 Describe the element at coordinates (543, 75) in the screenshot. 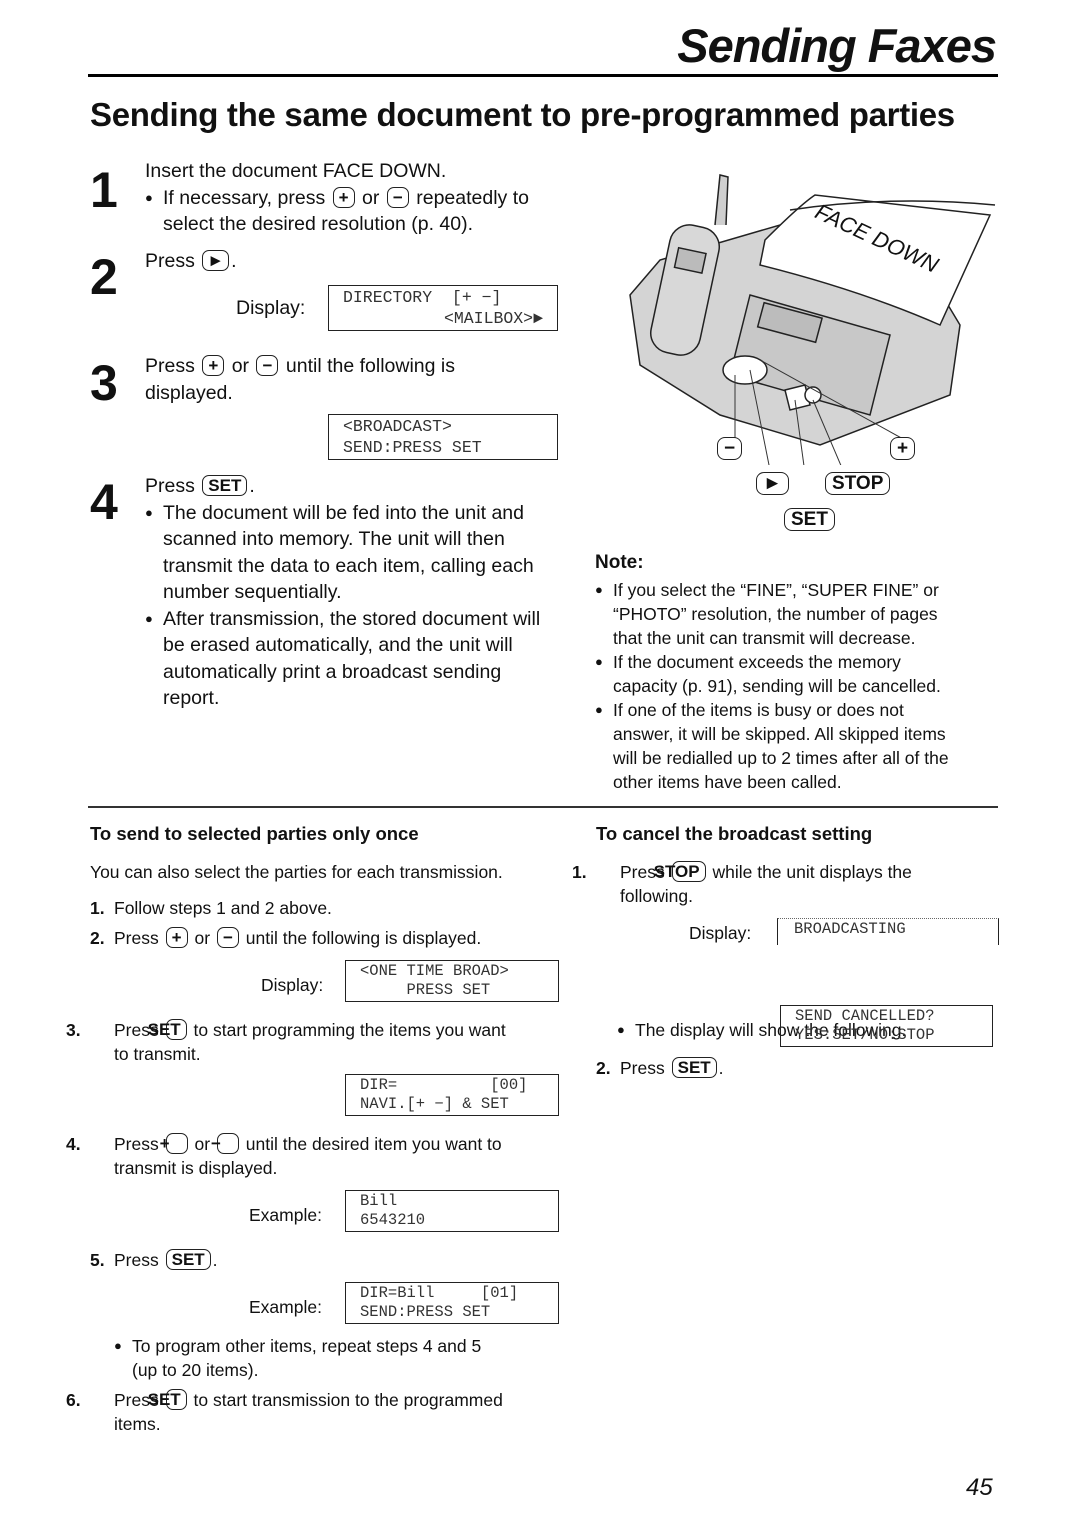

I see `header-rule` at that location.